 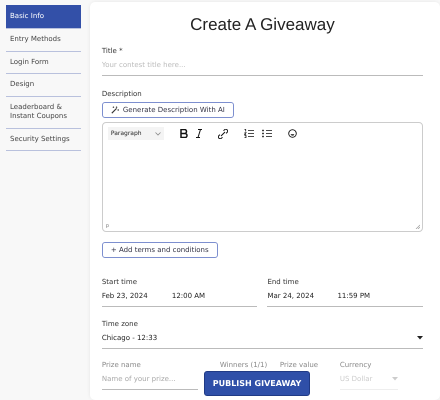 What do you see at coordinates (292, 133) in the screenshot?
I see `emoji-icon` at bounding box center [292, 133].